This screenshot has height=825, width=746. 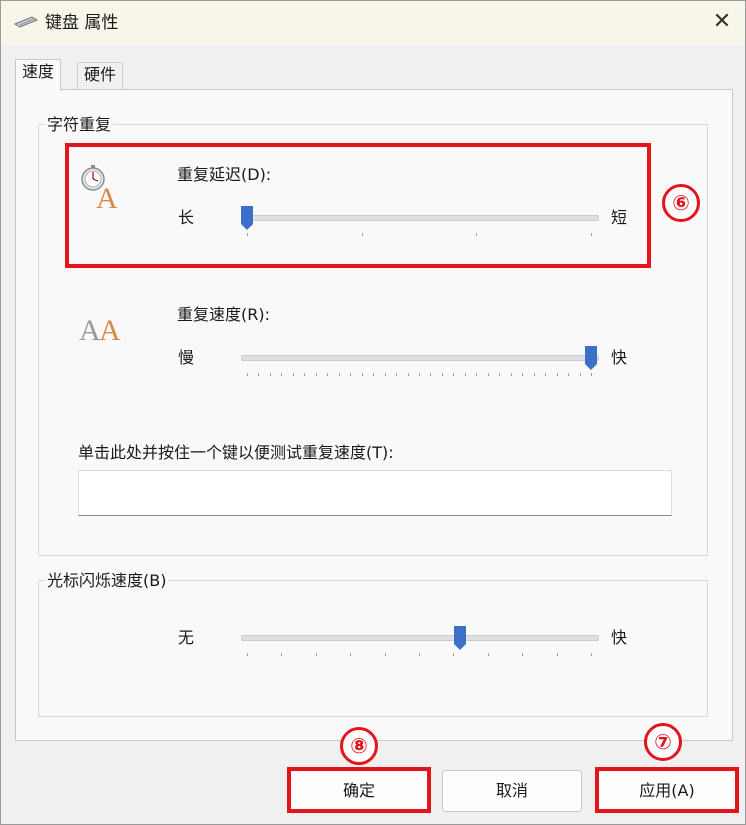 What do you see at coordinates (223, 314) in the screenshot?
I see `repeat-rate-label: 重复速度(R):` at bounding box center [223, 314].